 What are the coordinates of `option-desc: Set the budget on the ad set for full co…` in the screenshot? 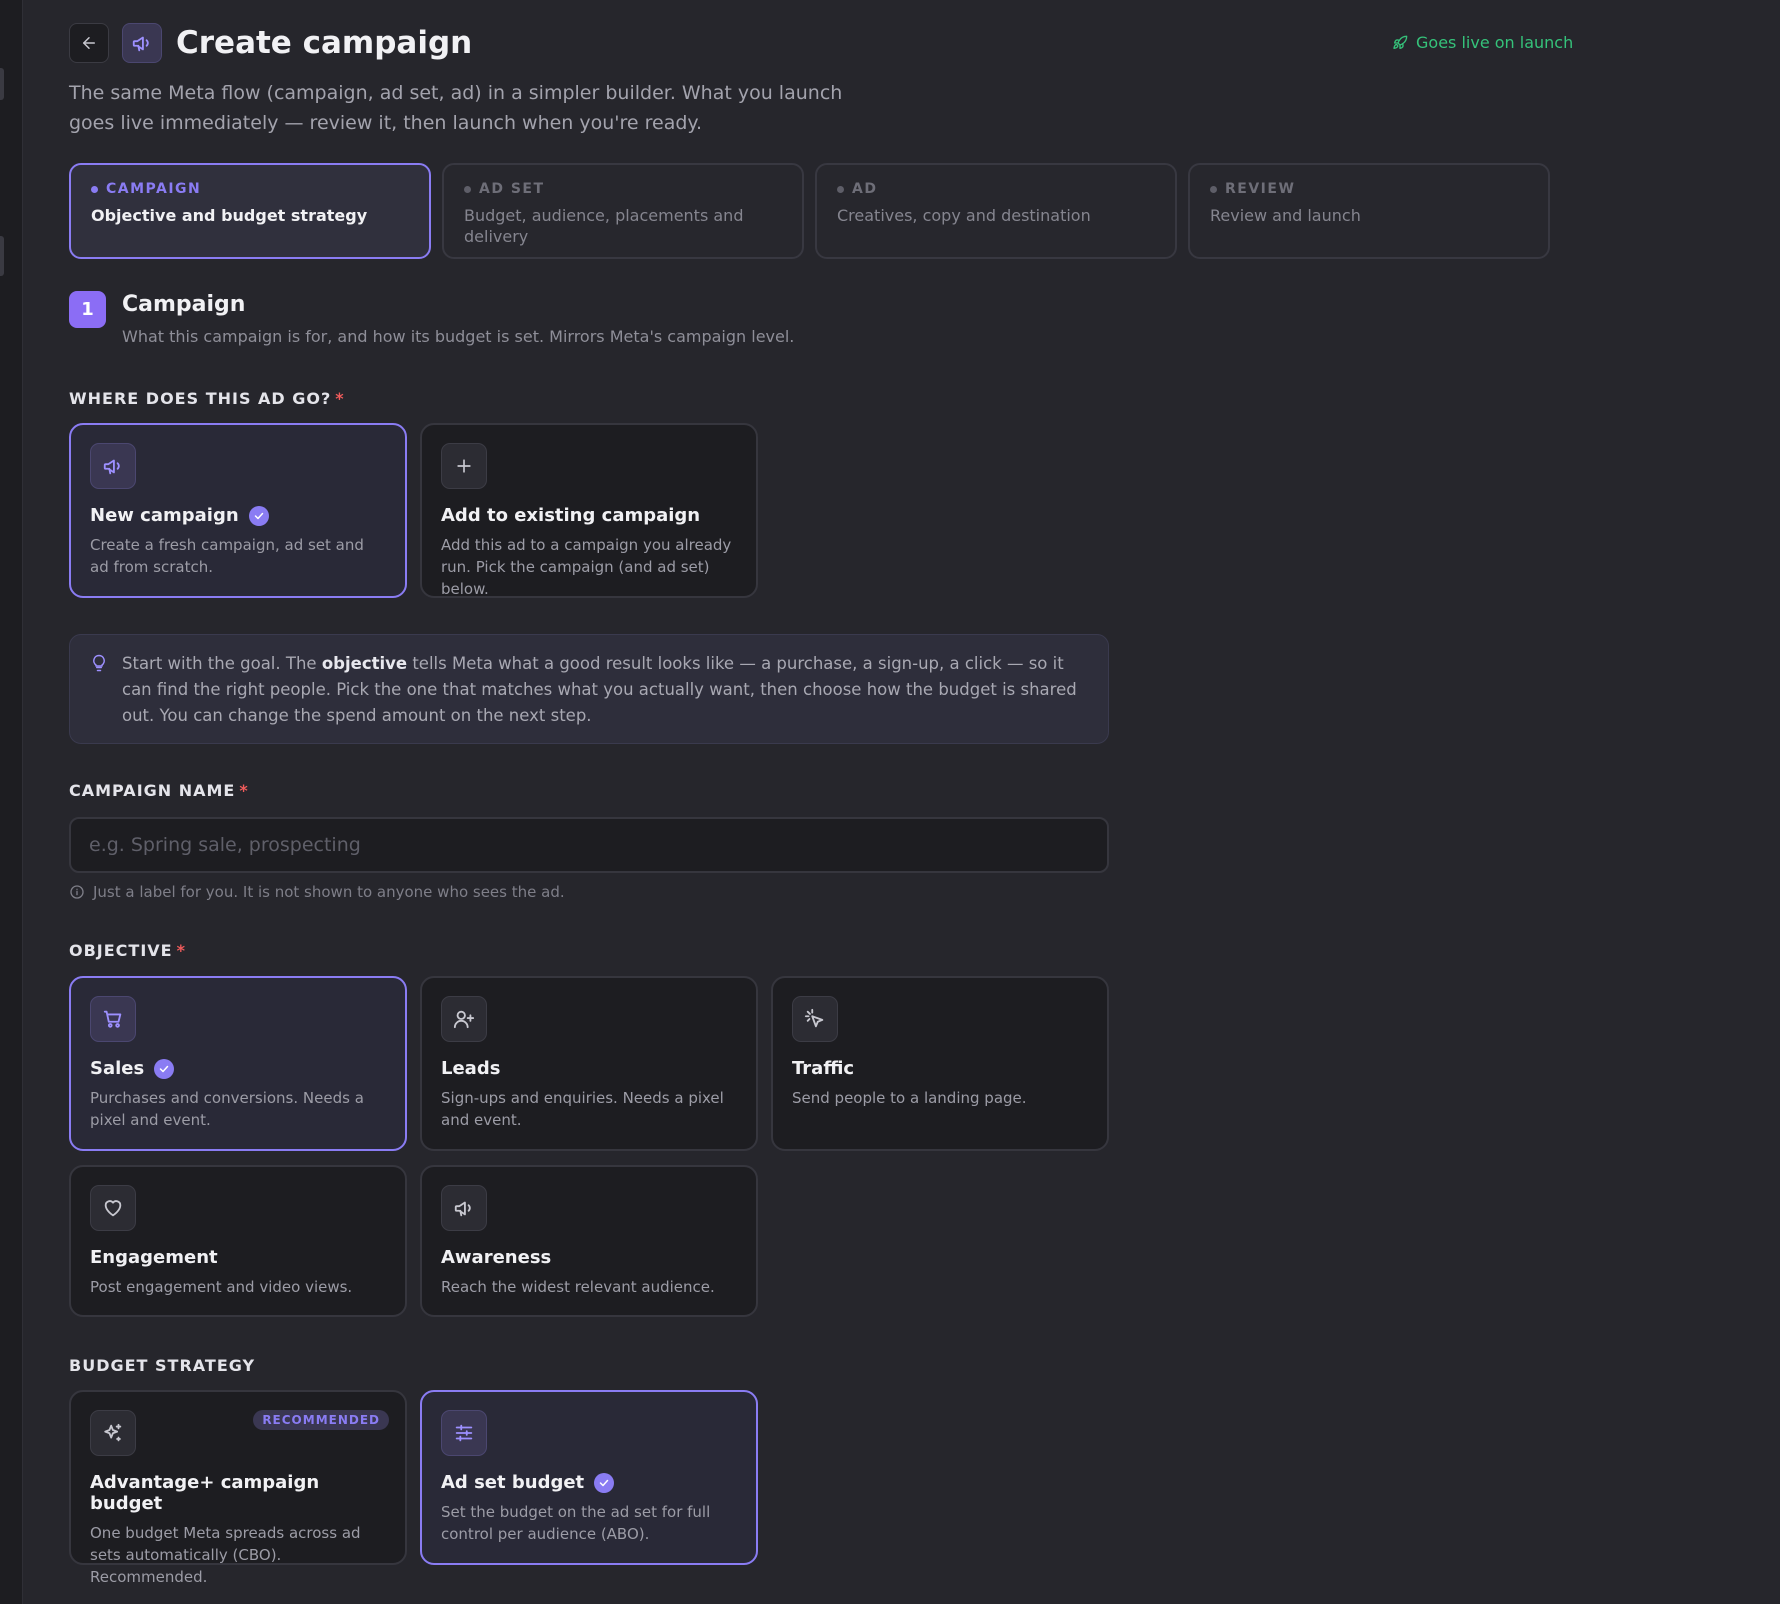 It's located at (576, 1523).